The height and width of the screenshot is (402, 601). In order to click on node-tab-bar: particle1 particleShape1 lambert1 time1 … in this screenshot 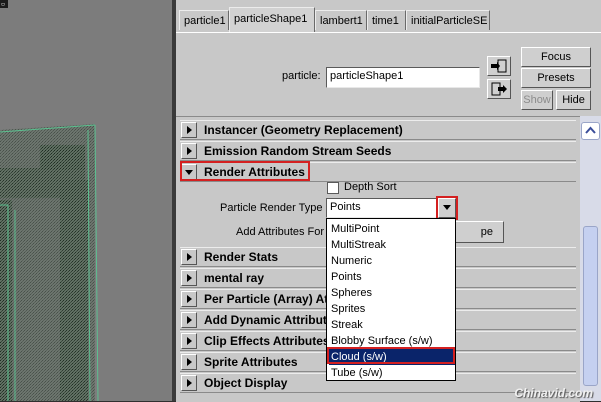, I will do `click(388, 16)`.